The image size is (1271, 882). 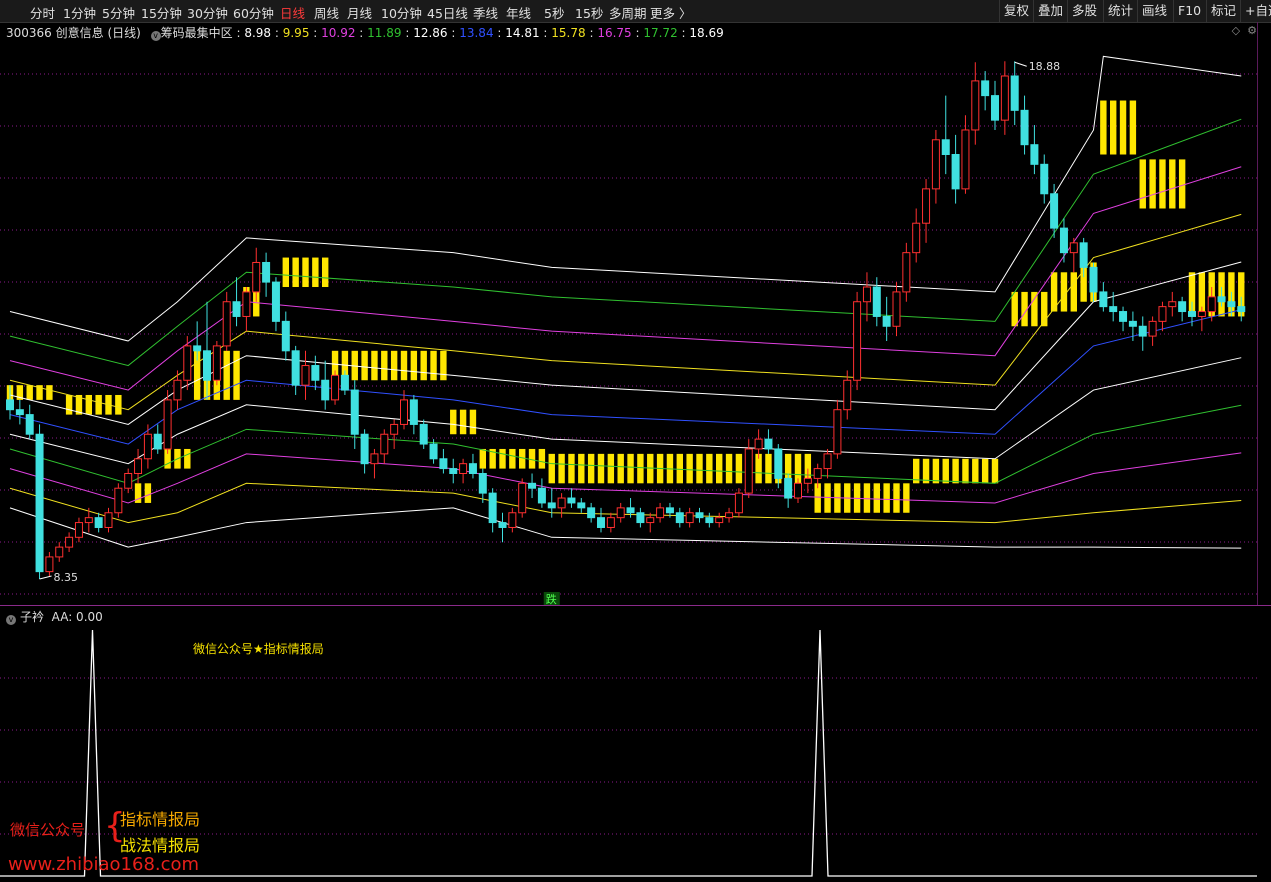 What do you see at coordinates (518, 12) in the screenshot?
I see `period-tab-12: 年线` at bounding box center [518, 12].